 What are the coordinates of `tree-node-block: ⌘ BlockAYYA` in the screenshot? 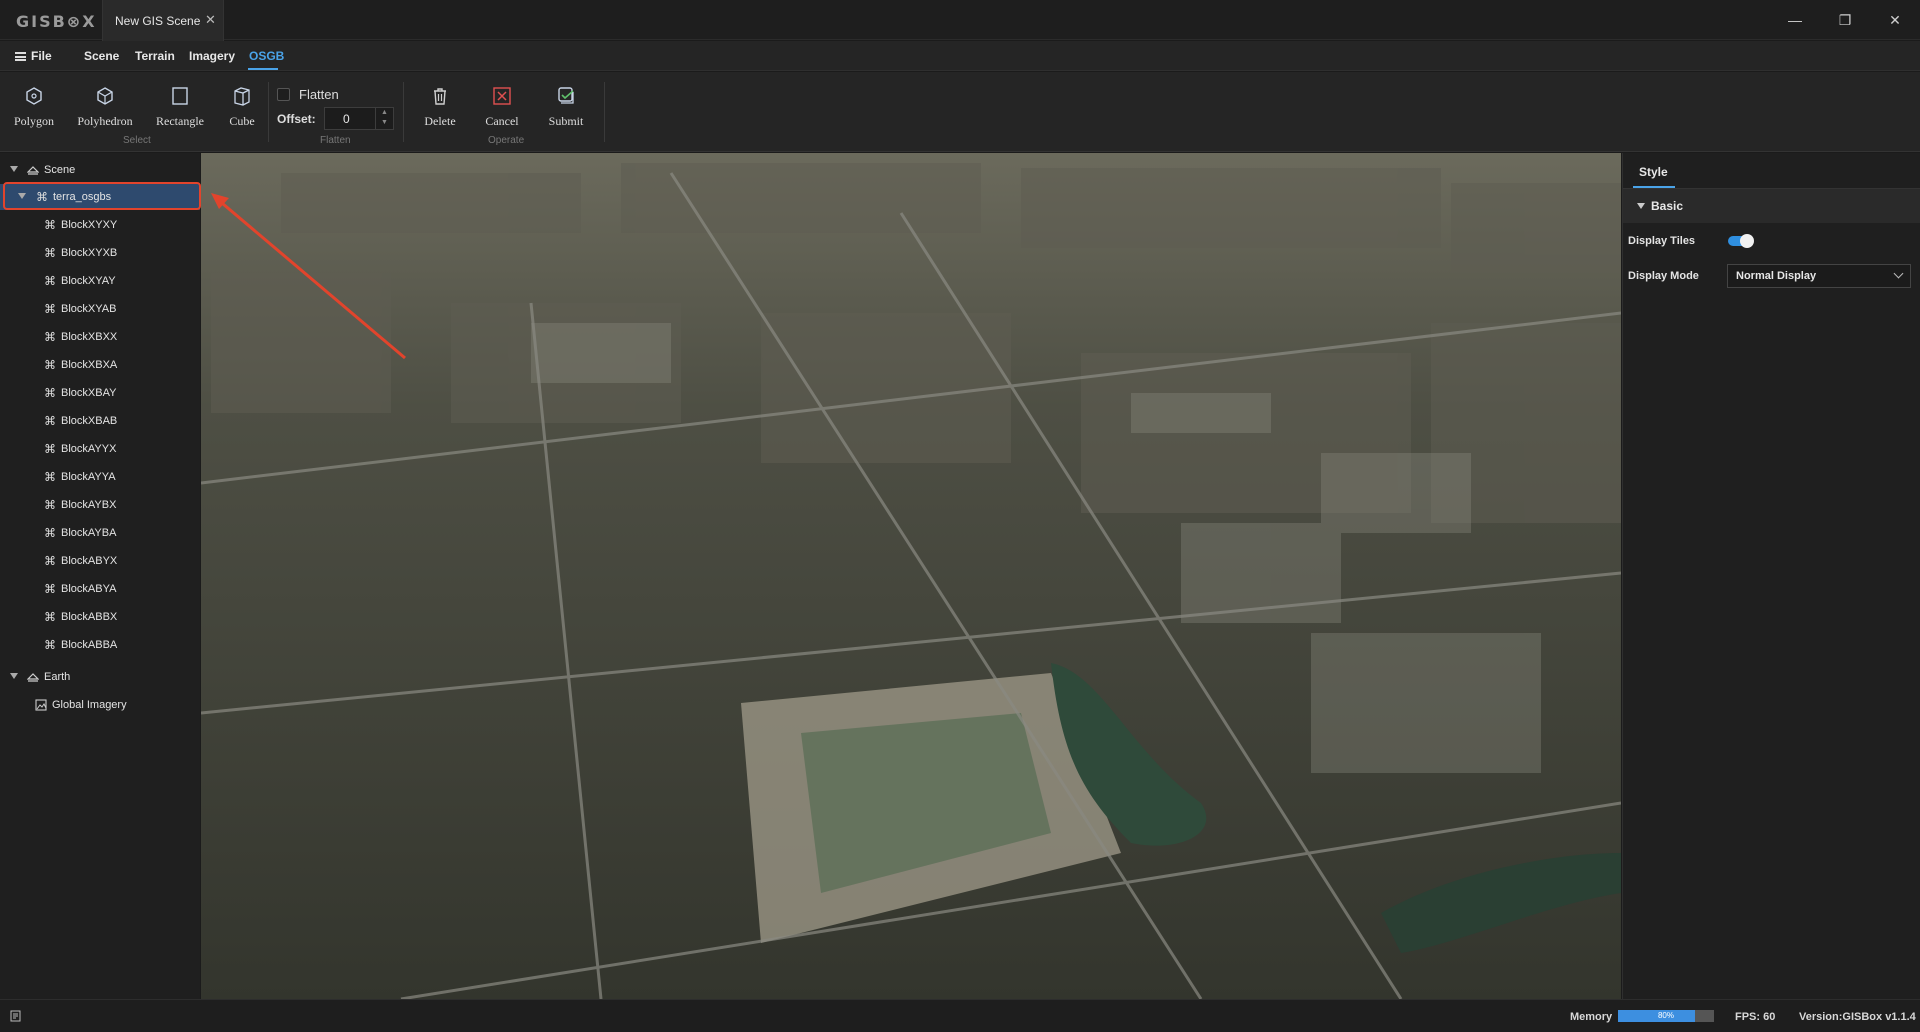 It's located at (100, 477).